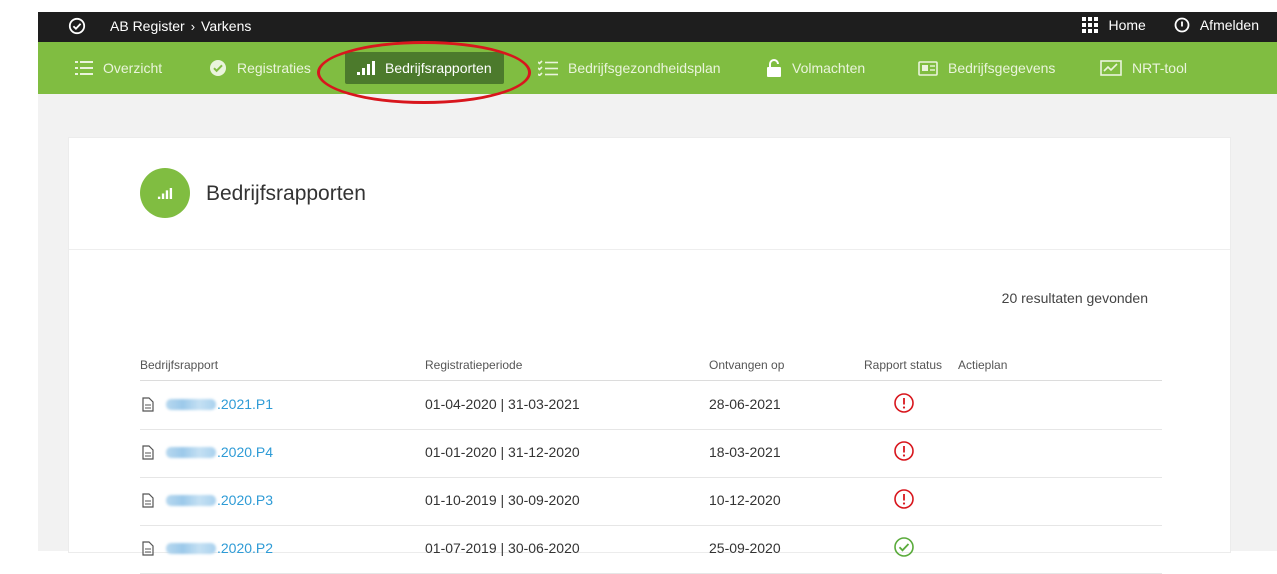 This screenshot has height=574, width=1277. I want to click on nav-item-registraties: Registraties, so click(260, 68).